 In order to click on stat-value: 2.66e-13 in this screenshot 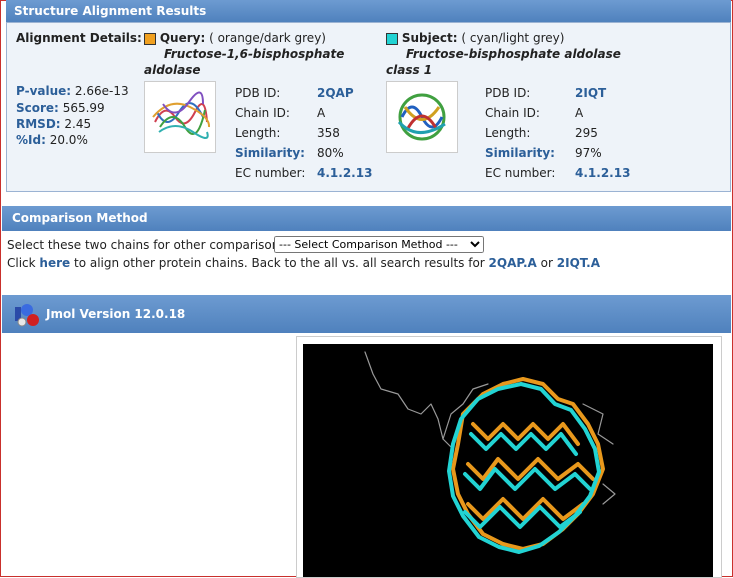, I will do `click(101, 91)`.